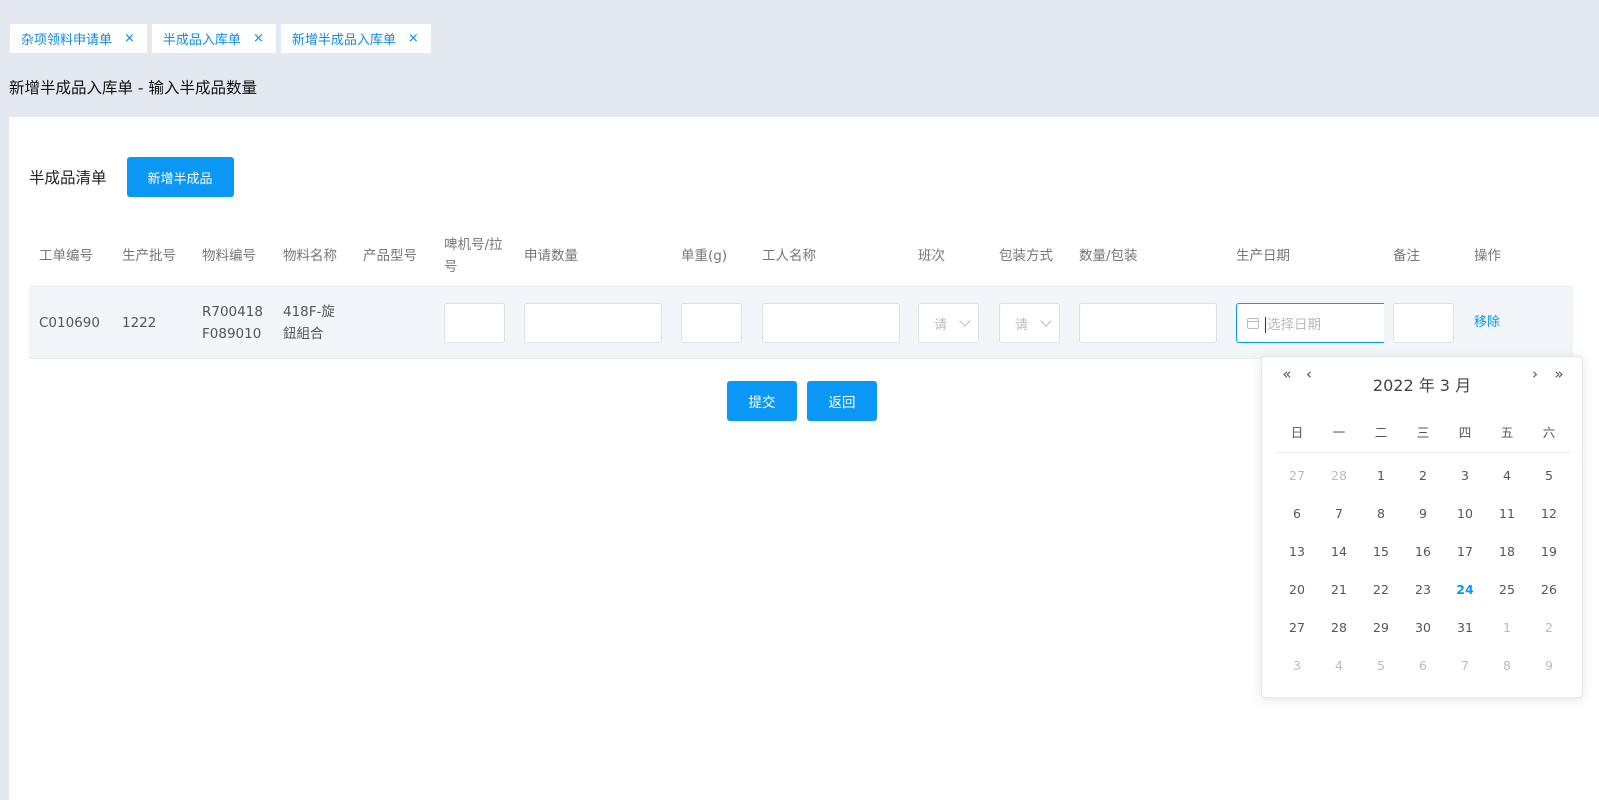 The height and width of the screenshot is (800, 1599). What do you see at coordinates (66, 256) in the screenshot?
I see `th-order-no: 工单编号` at bounding box center [66, 256].